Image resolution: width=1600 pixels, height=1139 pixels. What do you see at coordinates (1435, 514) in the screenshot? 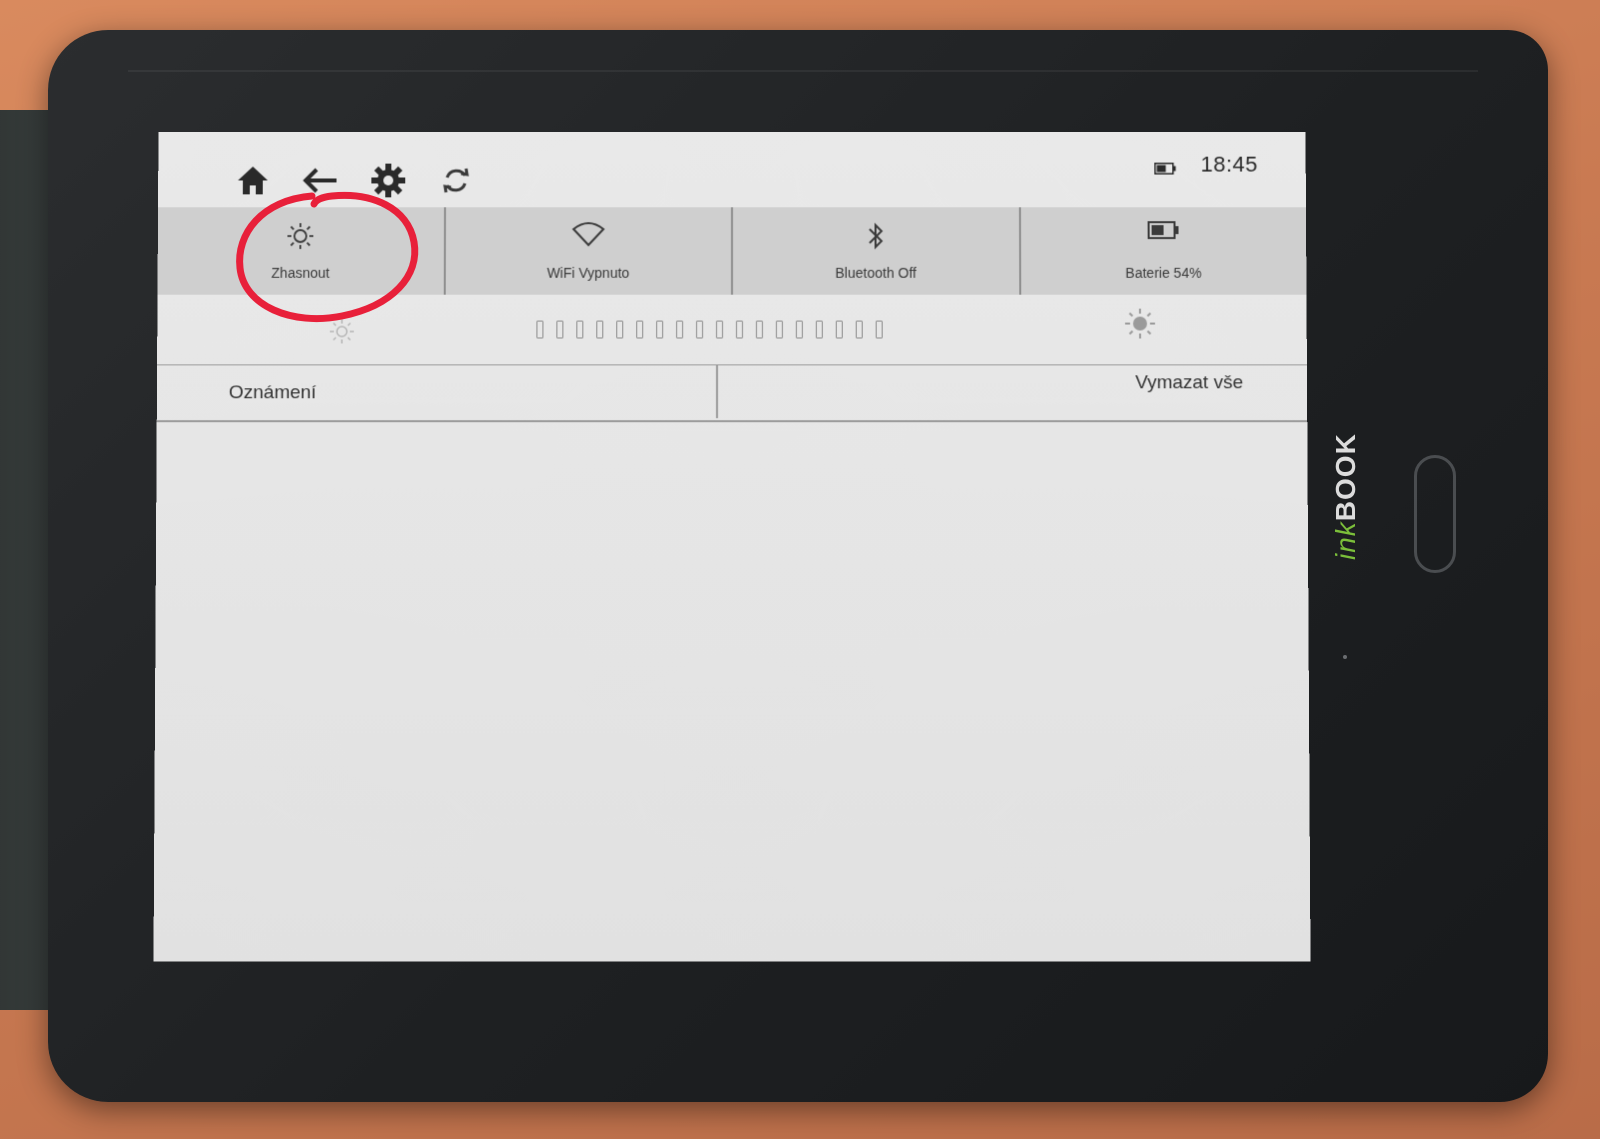
I see `hardware-home-button` at bounding box center [1435, 514].